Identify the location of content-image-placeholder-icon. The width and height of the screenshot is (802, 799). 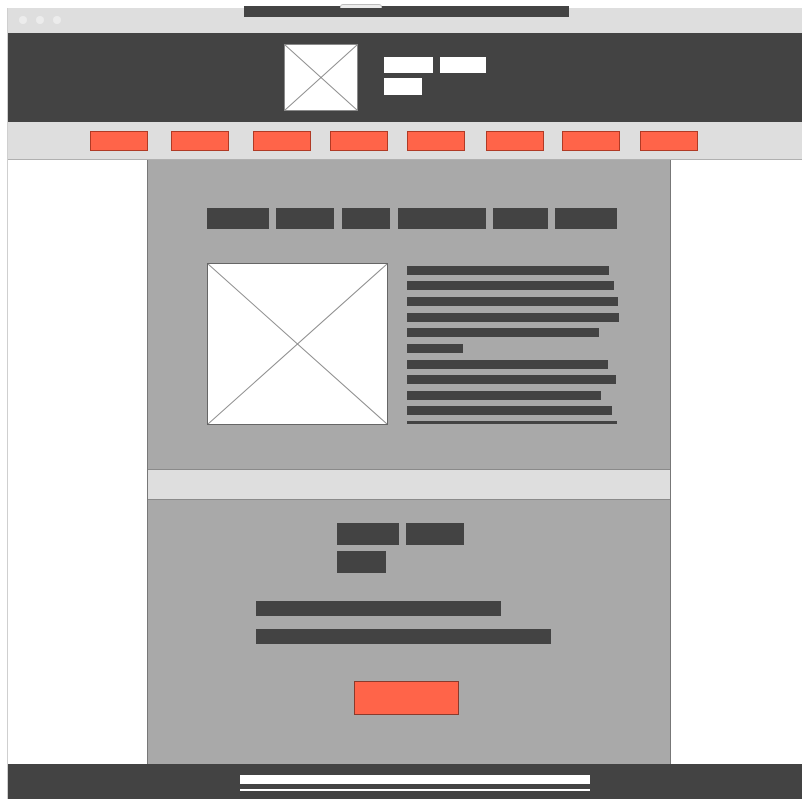
(297, 344).